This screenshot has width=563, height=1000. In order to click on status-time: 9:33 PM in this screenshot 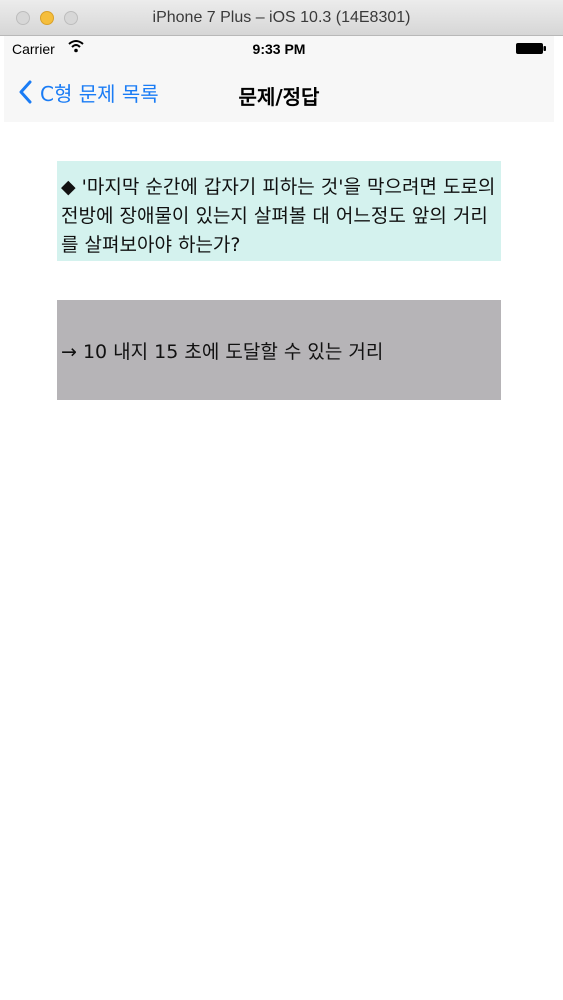, I will do `click(279, 49)`.